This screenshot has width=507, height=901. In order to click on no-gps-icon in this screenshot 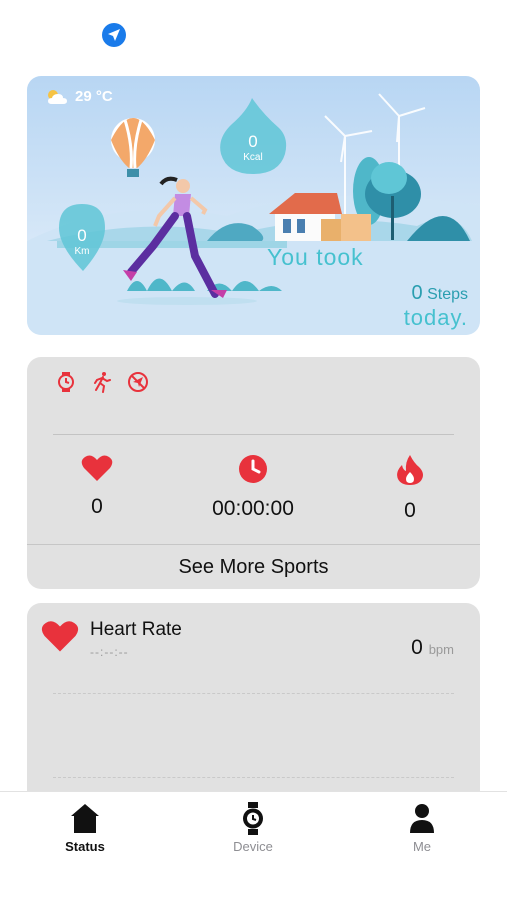, I will do `click(138, 382)`.